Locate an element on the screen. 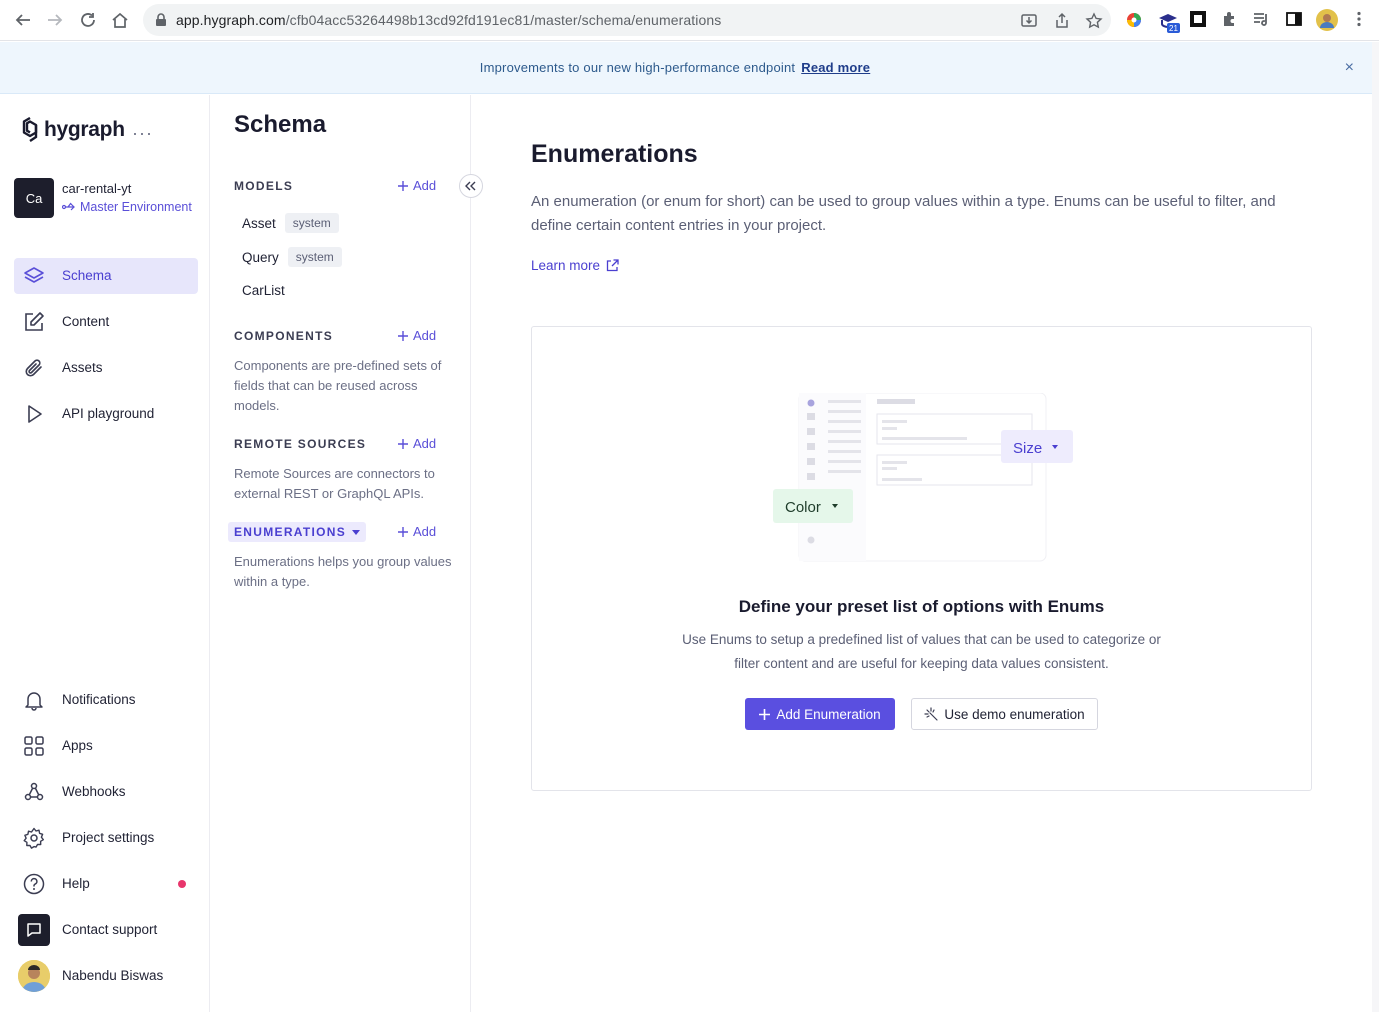  frame-extension-icon is located at coordinates (1199, 20).